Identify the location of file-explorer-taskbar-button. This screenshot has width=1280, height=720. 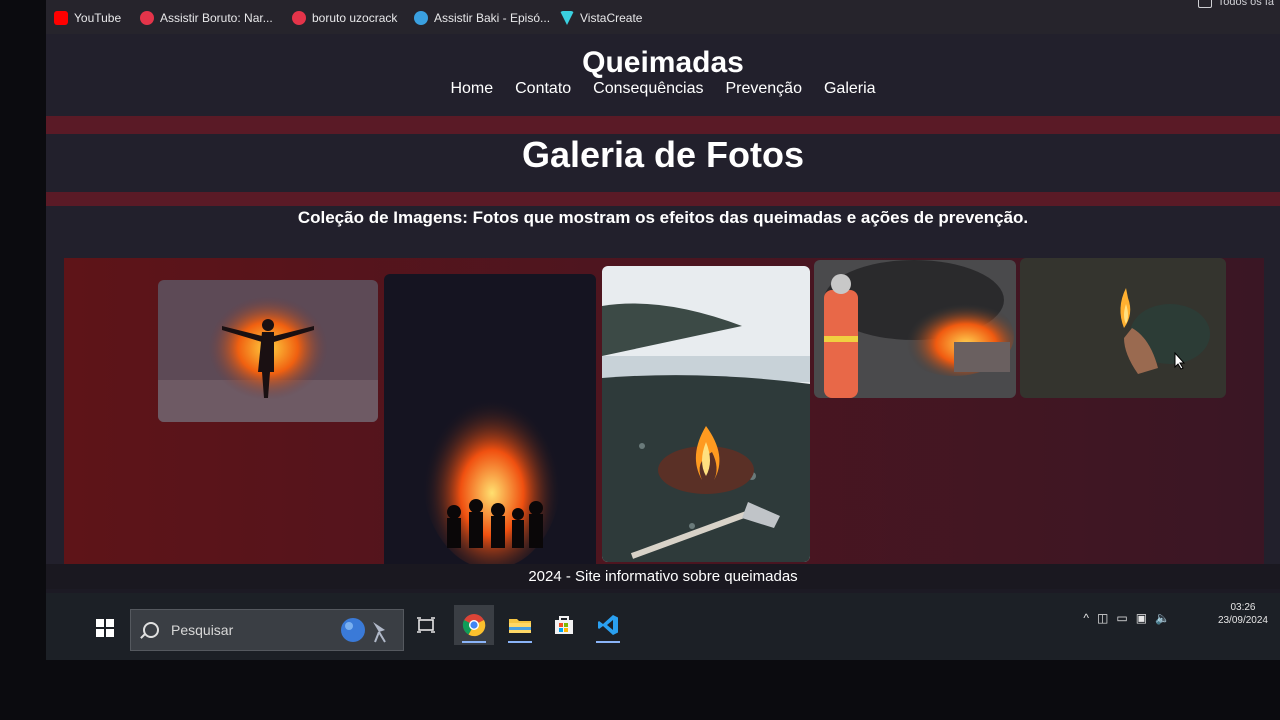
(520, 625).